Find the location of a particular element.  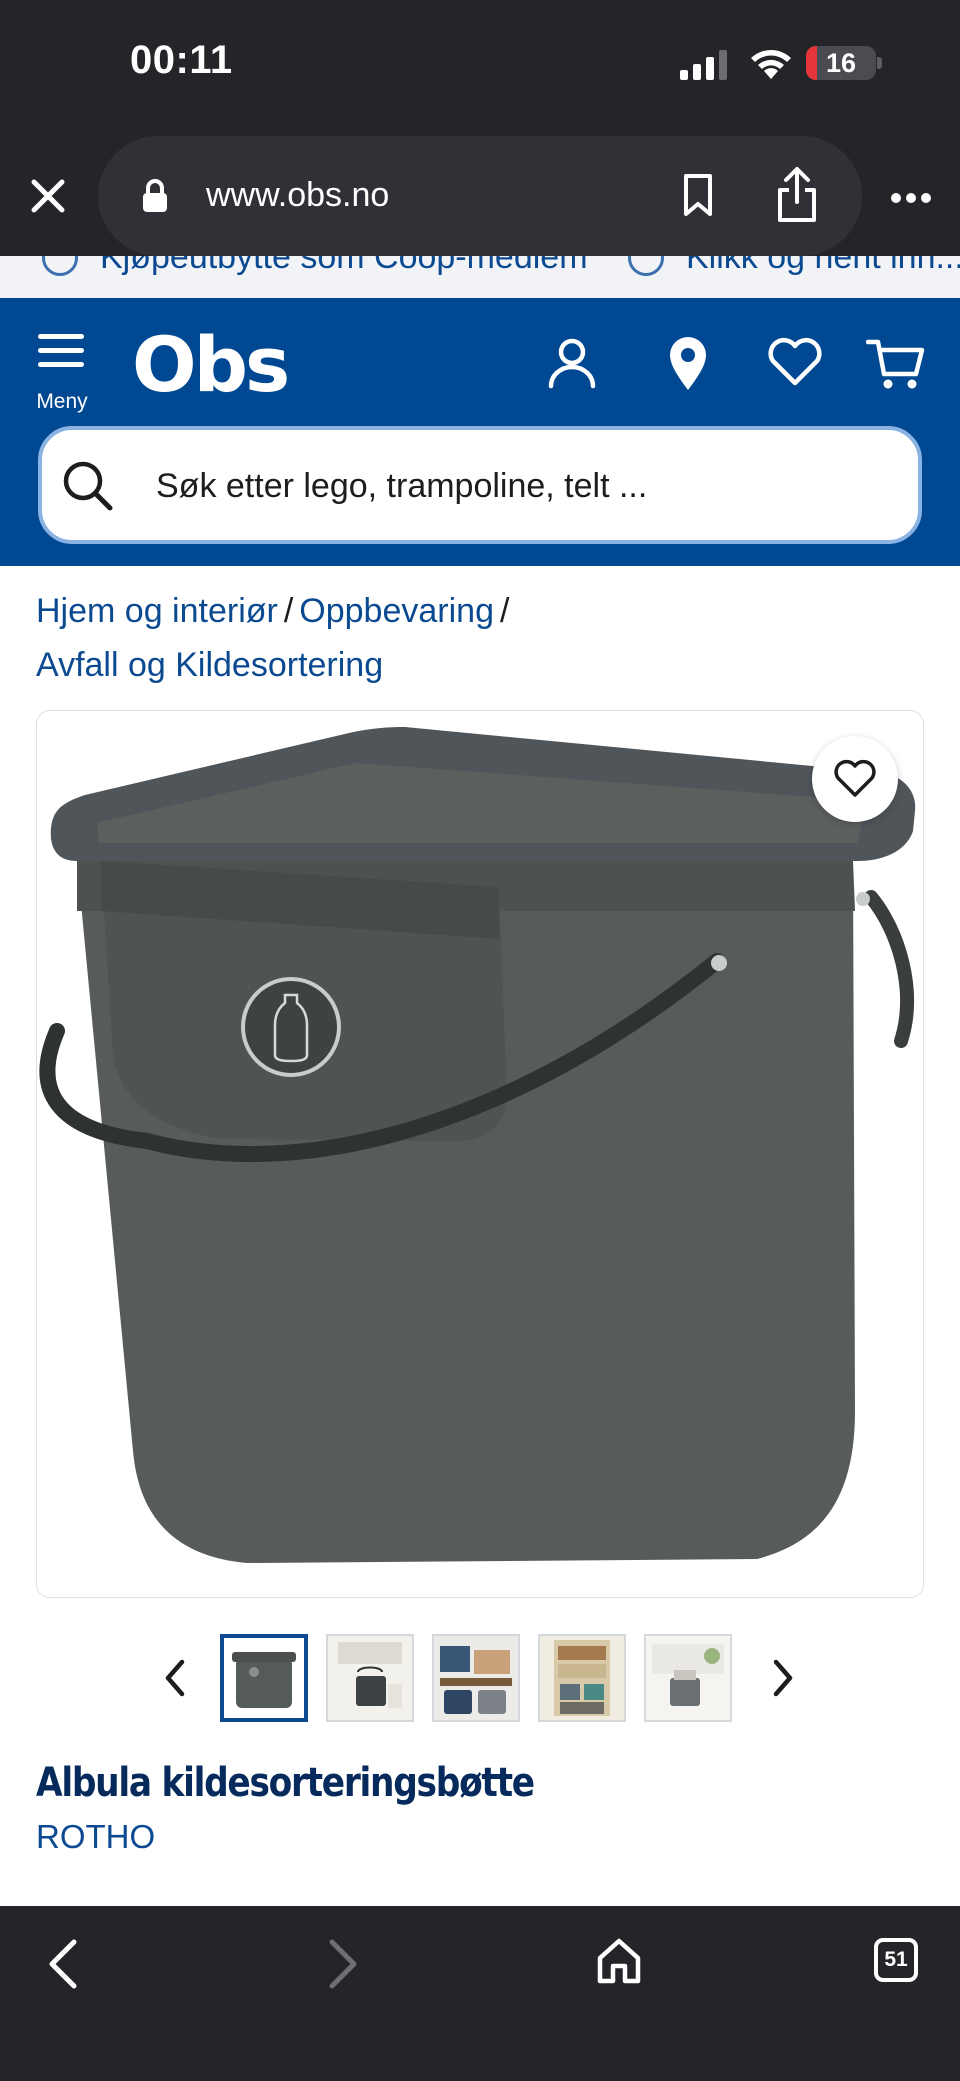

browser-toolbar: www.obs.no is located at coordinates (480, 193).